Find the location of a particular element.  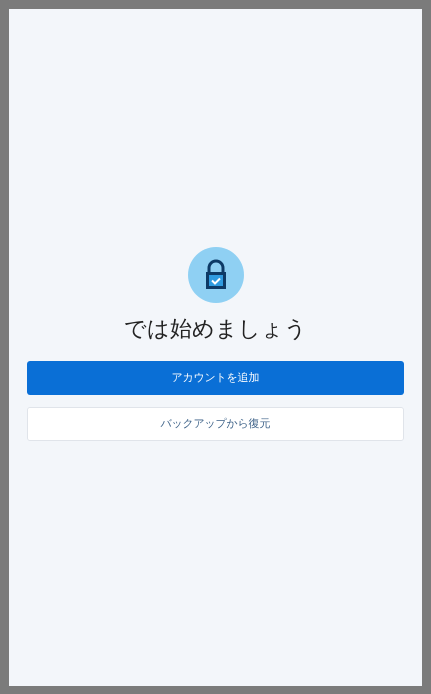

restore-backup-button: バックアップから復元 is located at coordinates (215, 424).